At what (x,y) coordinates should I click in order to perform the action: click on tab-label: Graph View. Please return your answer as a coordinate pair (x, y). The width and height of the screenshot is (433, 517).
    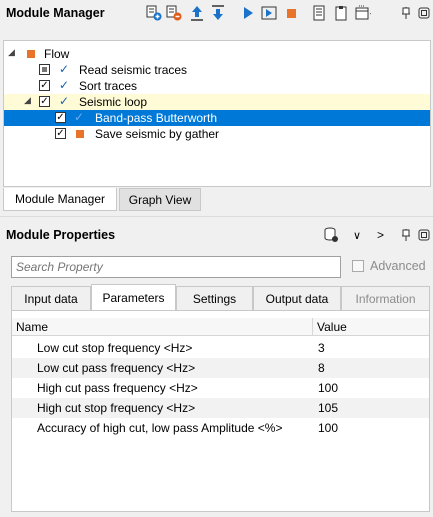
    Looking at the image, I should click on (160, 199).